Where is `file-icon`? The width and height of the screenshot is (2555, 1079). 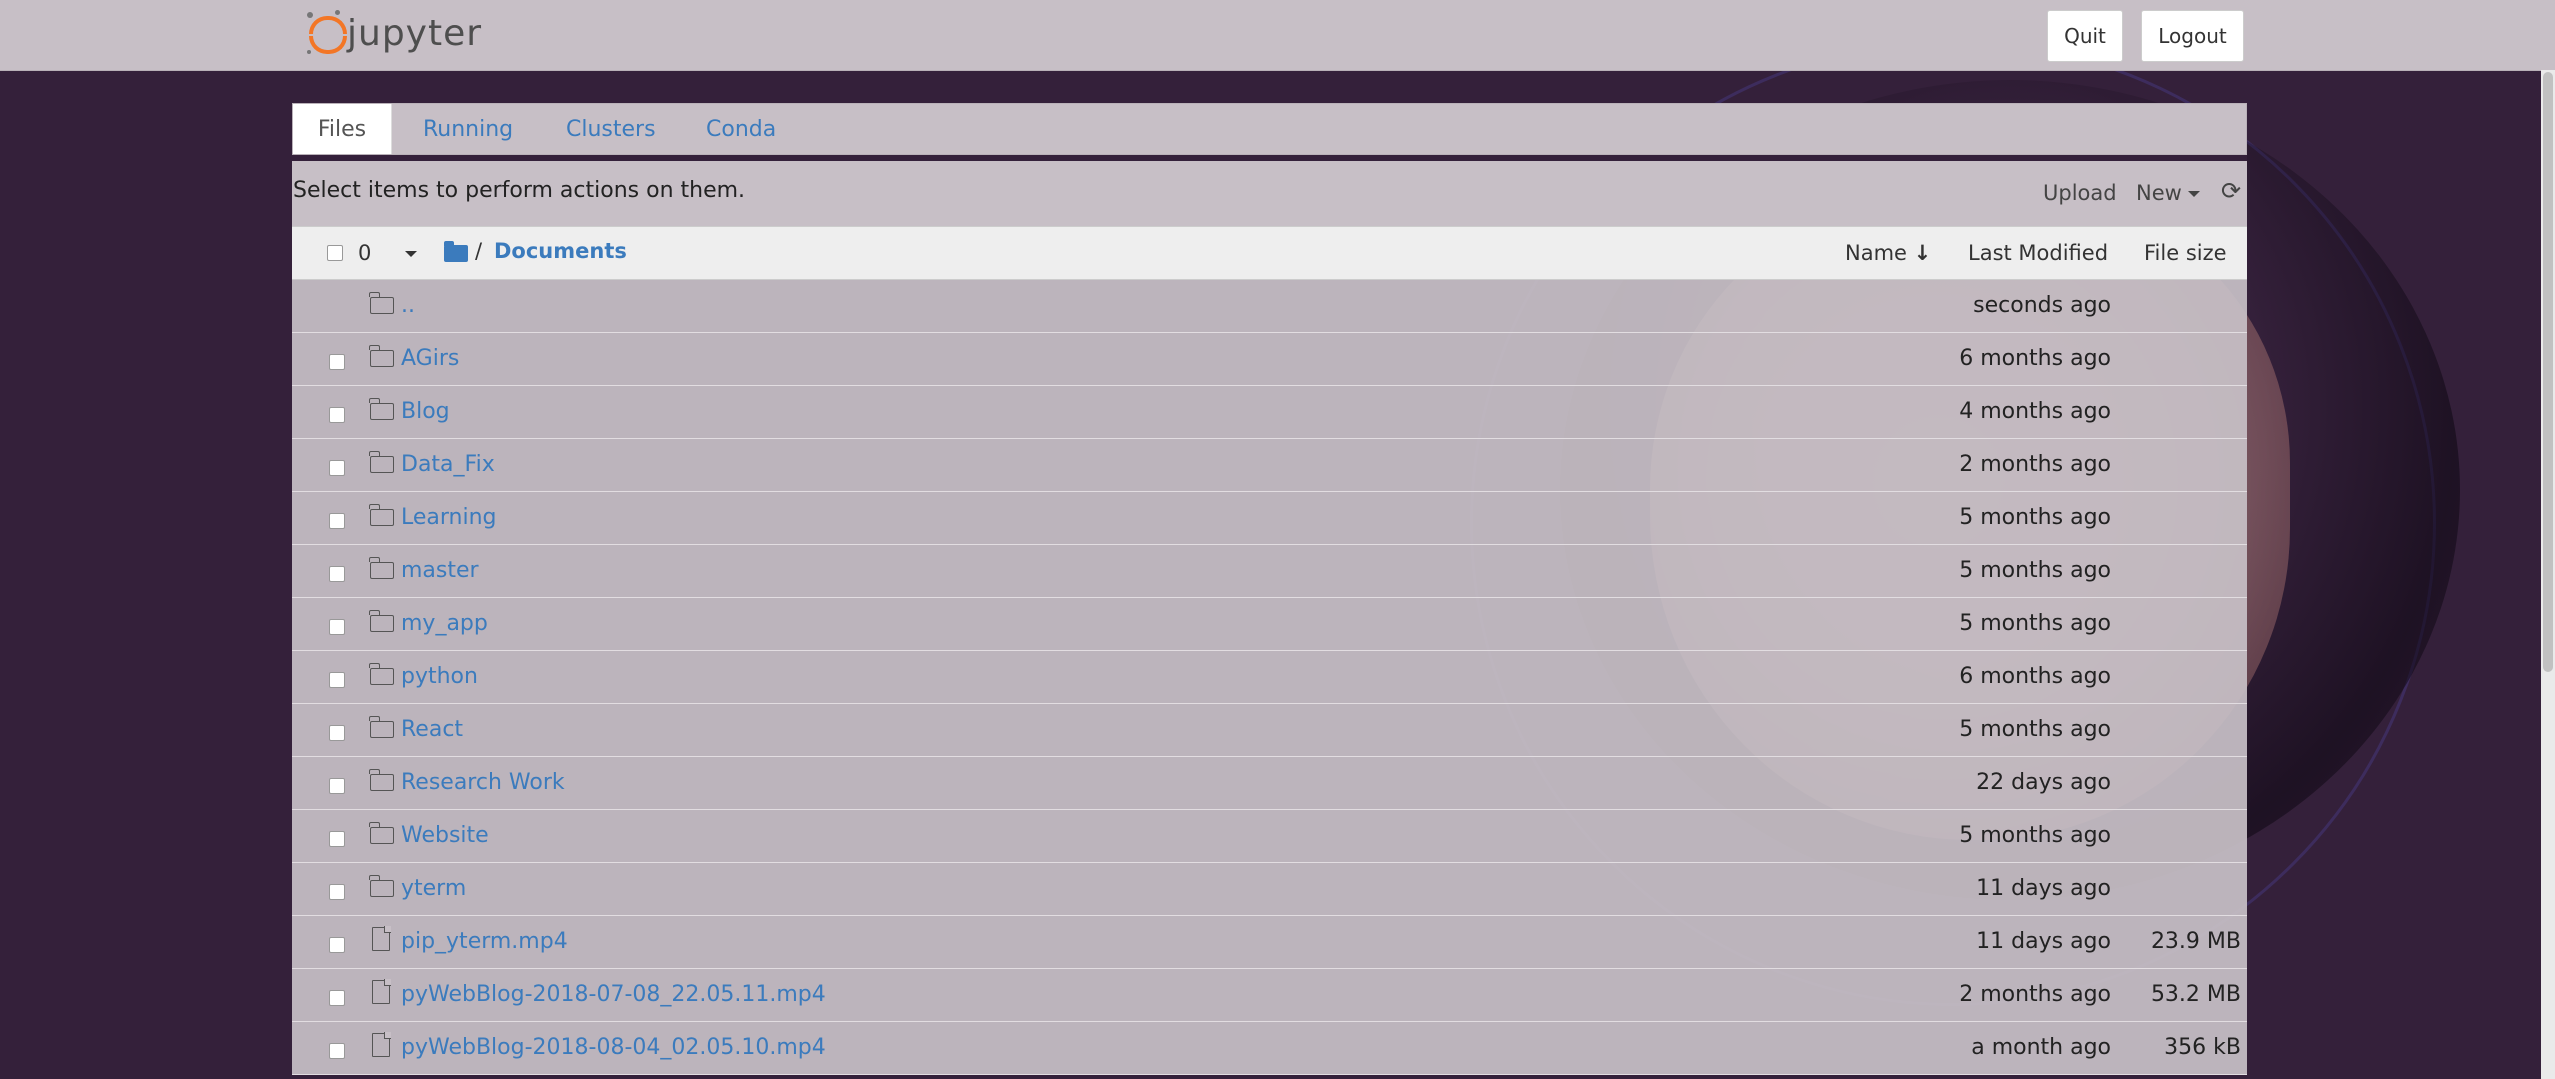
file-icon is located at coordinates (381, 991).